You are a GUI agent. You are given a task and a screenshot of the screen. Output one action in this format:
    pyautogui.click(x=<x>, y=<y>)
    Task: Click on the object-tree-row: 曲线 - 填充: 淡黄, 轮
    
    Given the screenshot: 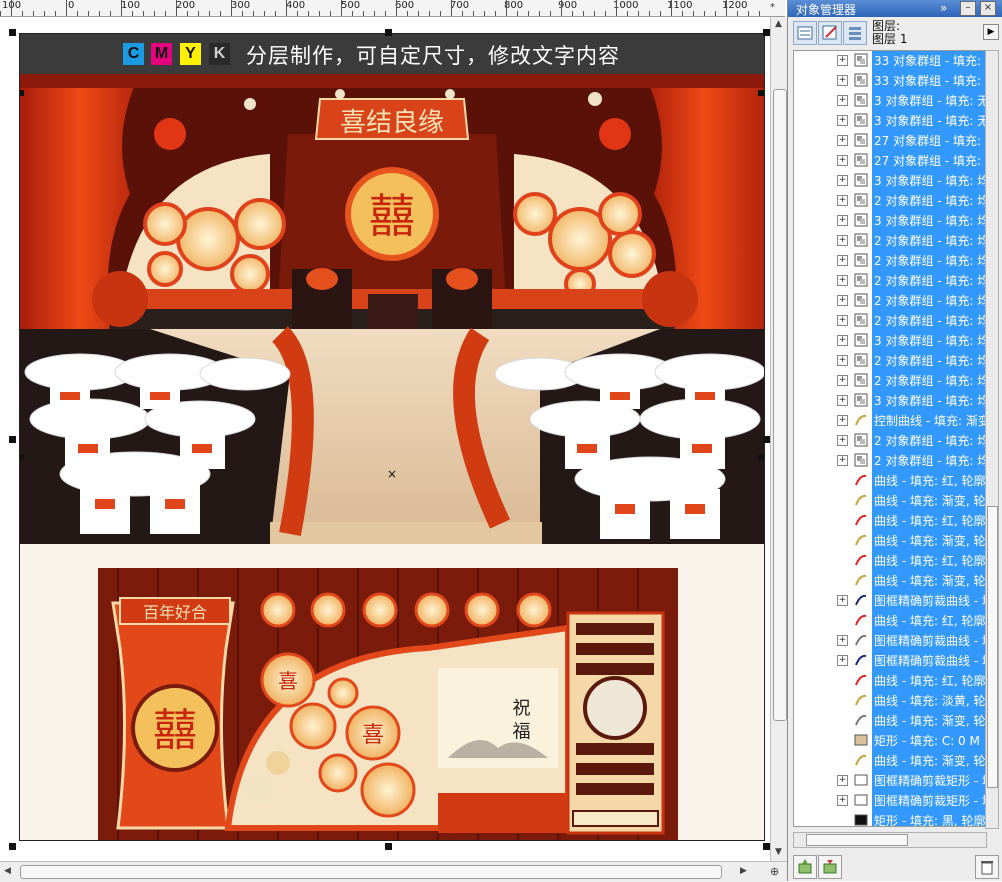 What is the action you would take?
    pyautogui.click(x=890, y=701)
    